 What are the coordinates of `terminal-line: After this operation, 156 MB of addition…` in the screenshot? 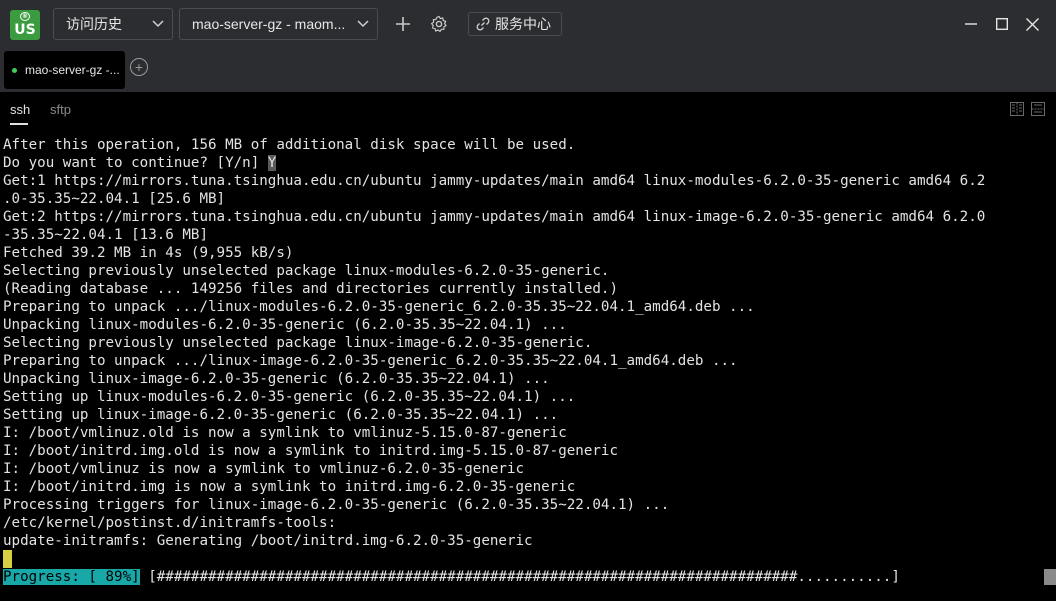 It's located at (289, 145).